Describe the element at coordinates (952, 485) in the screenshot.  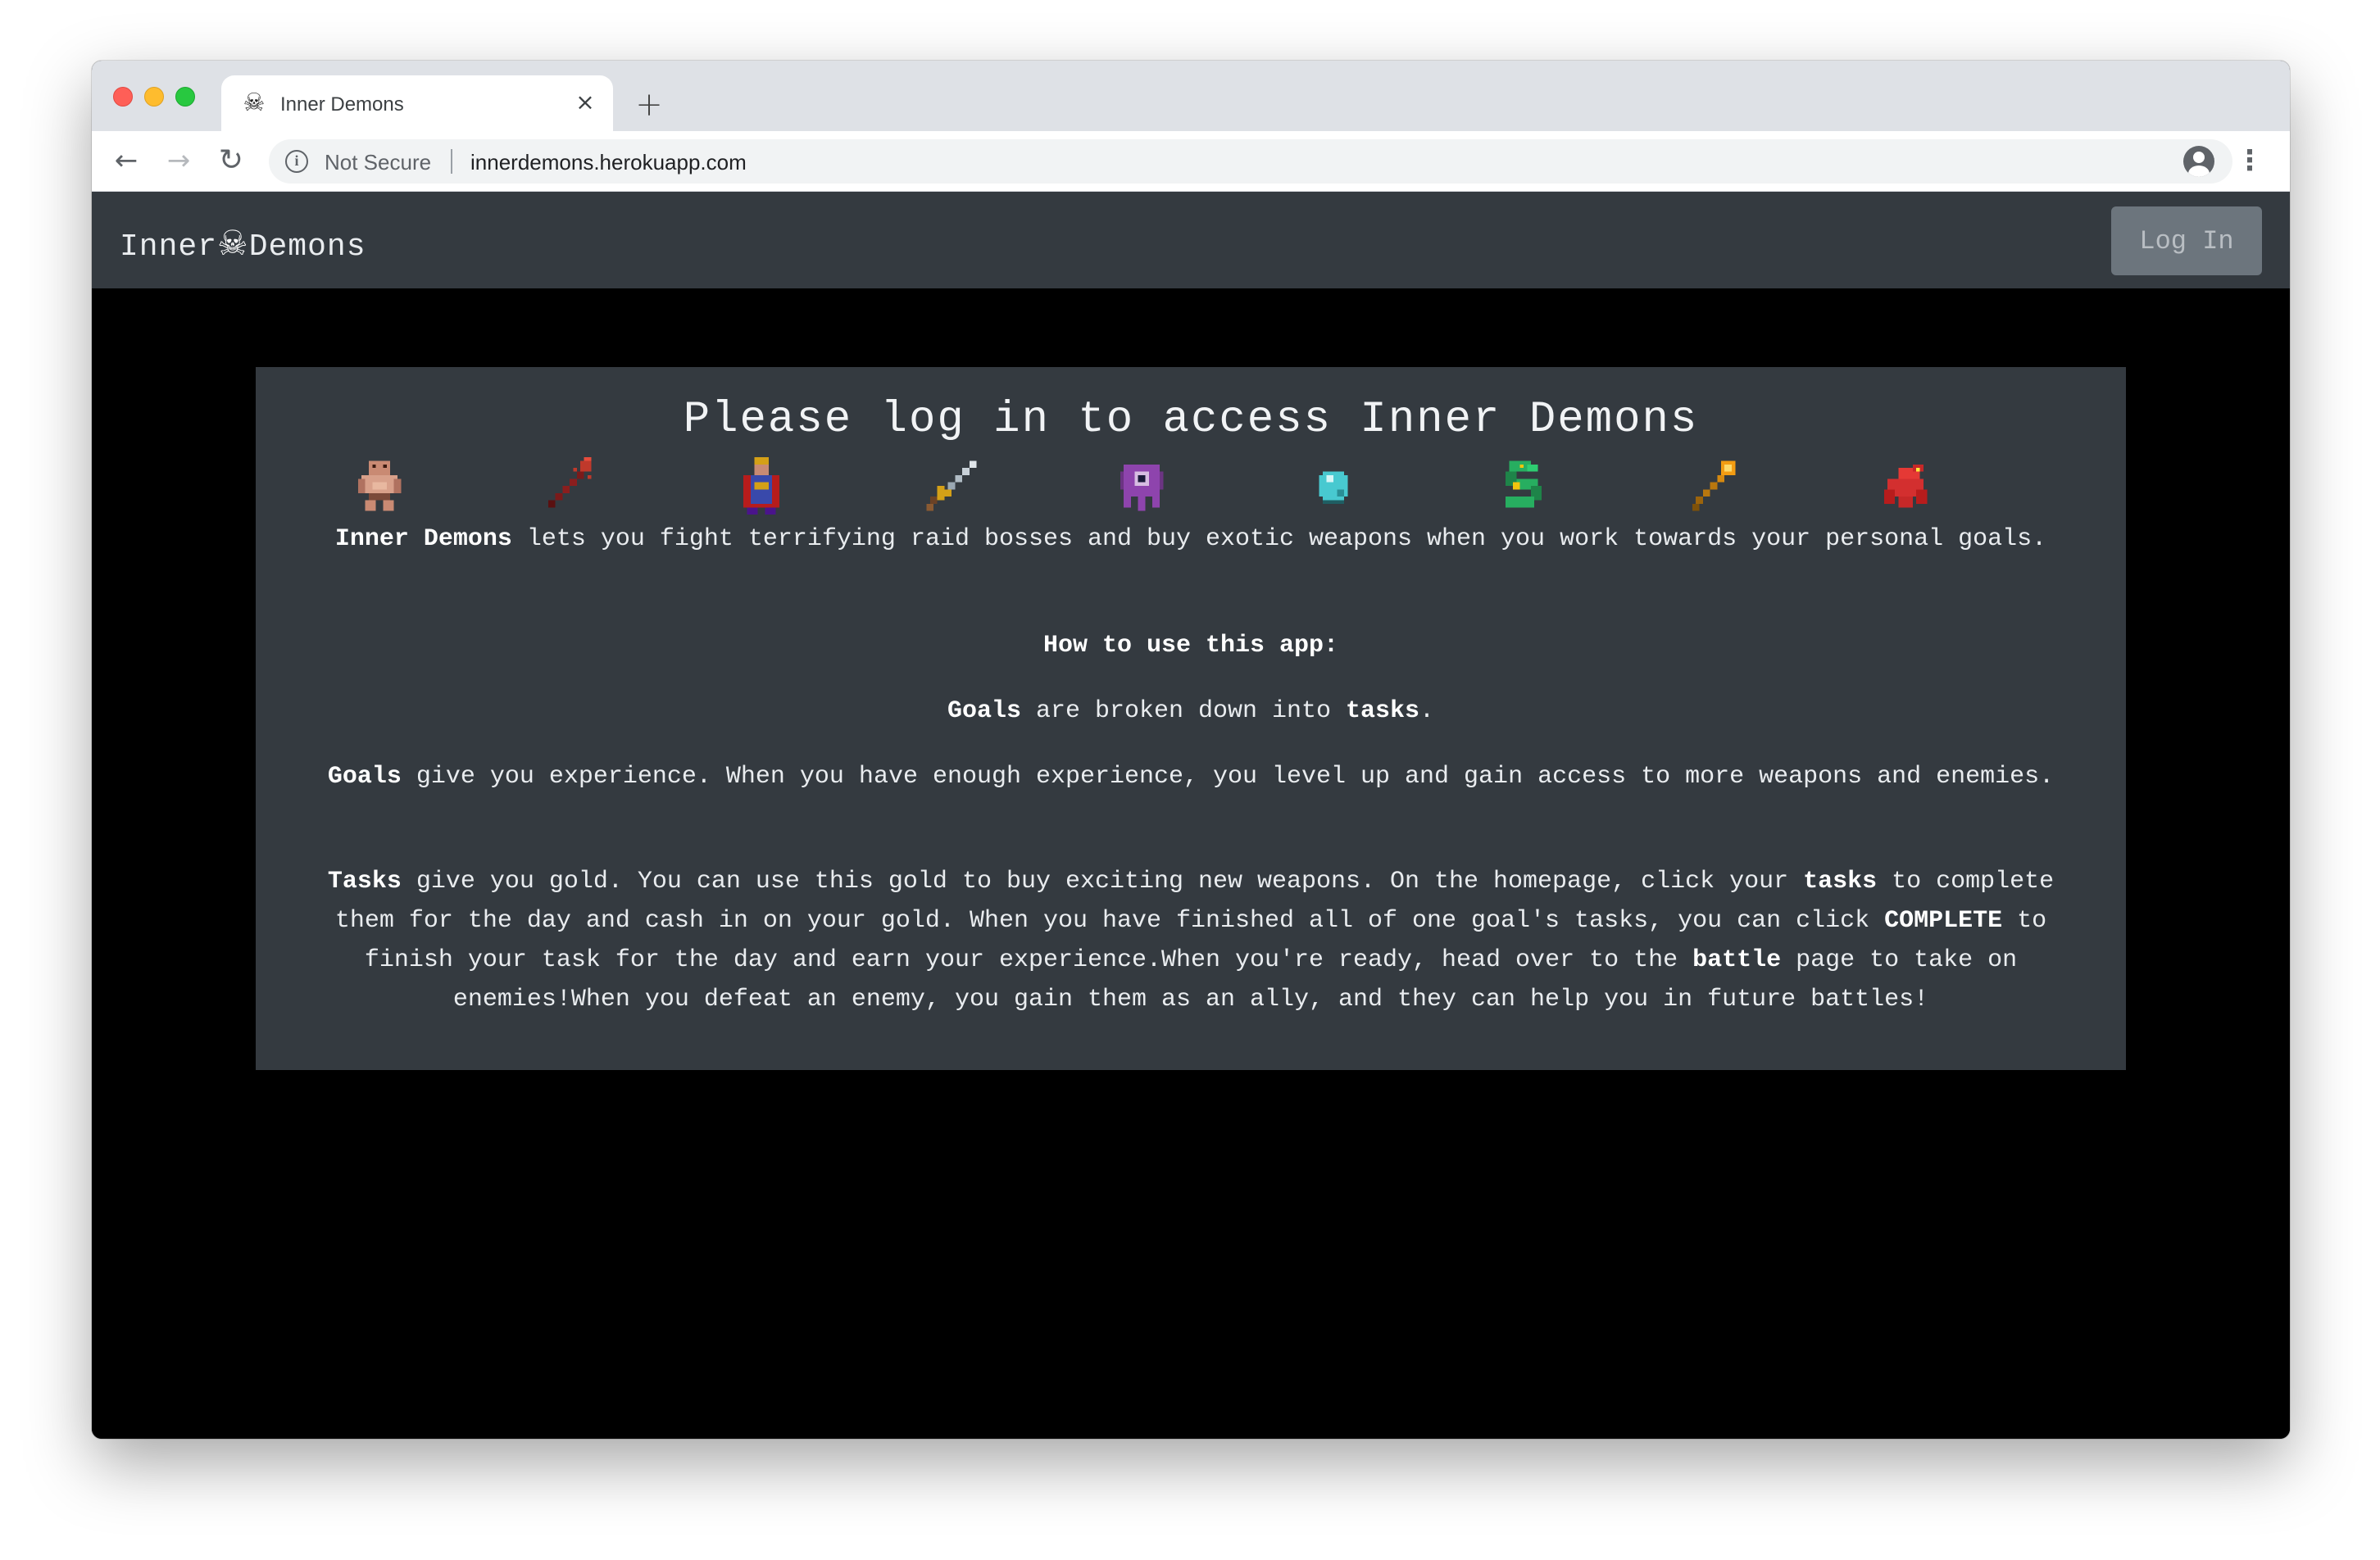
I see `sword-sprite` at that location.